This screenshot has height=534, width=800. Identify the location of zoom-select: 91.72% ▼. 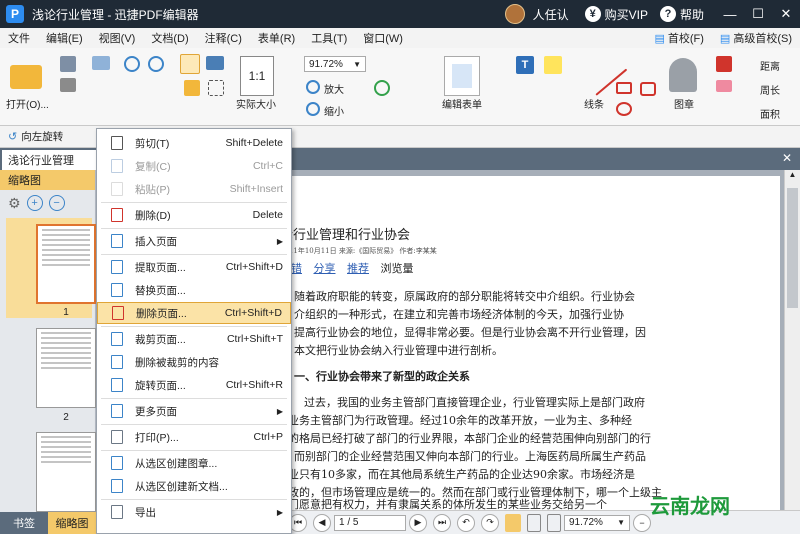
(335, 64).